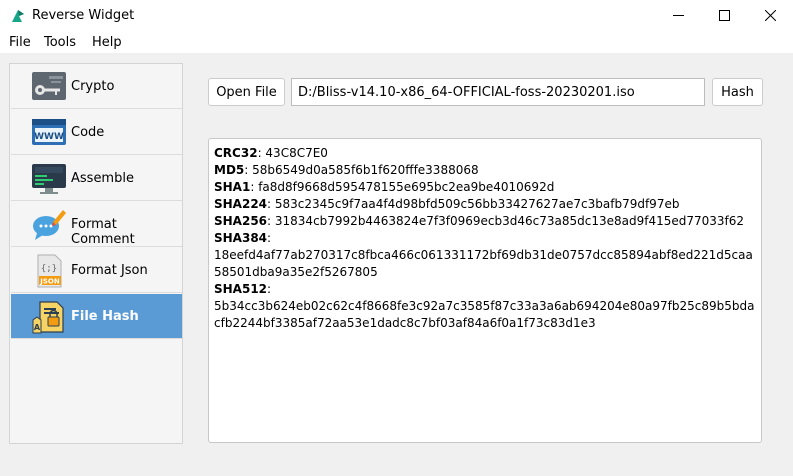  Describe the element at coordinates (48, 317) in the screenshot. I see `file-lock-icon: A` at that location.